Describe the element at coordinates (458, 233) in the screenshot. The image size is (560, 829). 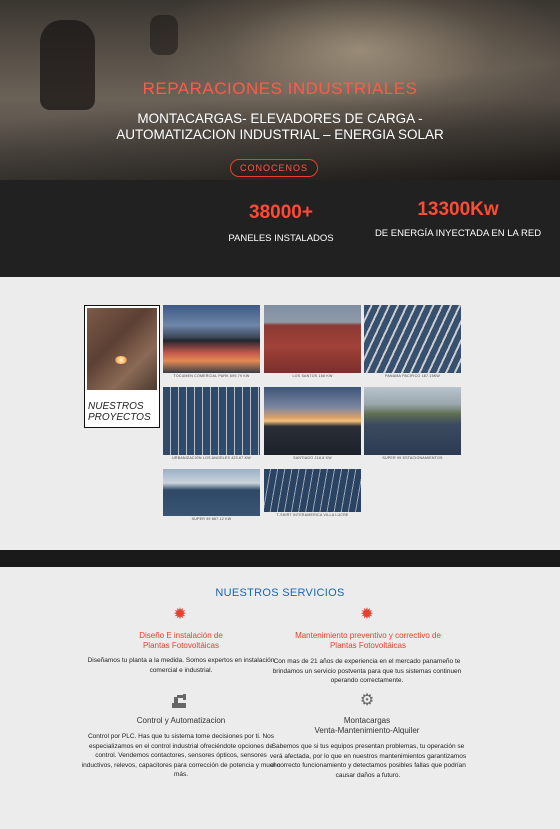
I see `stat-label-energy: DE ENERGÍA INYECTADA EN LA RED` at that location.